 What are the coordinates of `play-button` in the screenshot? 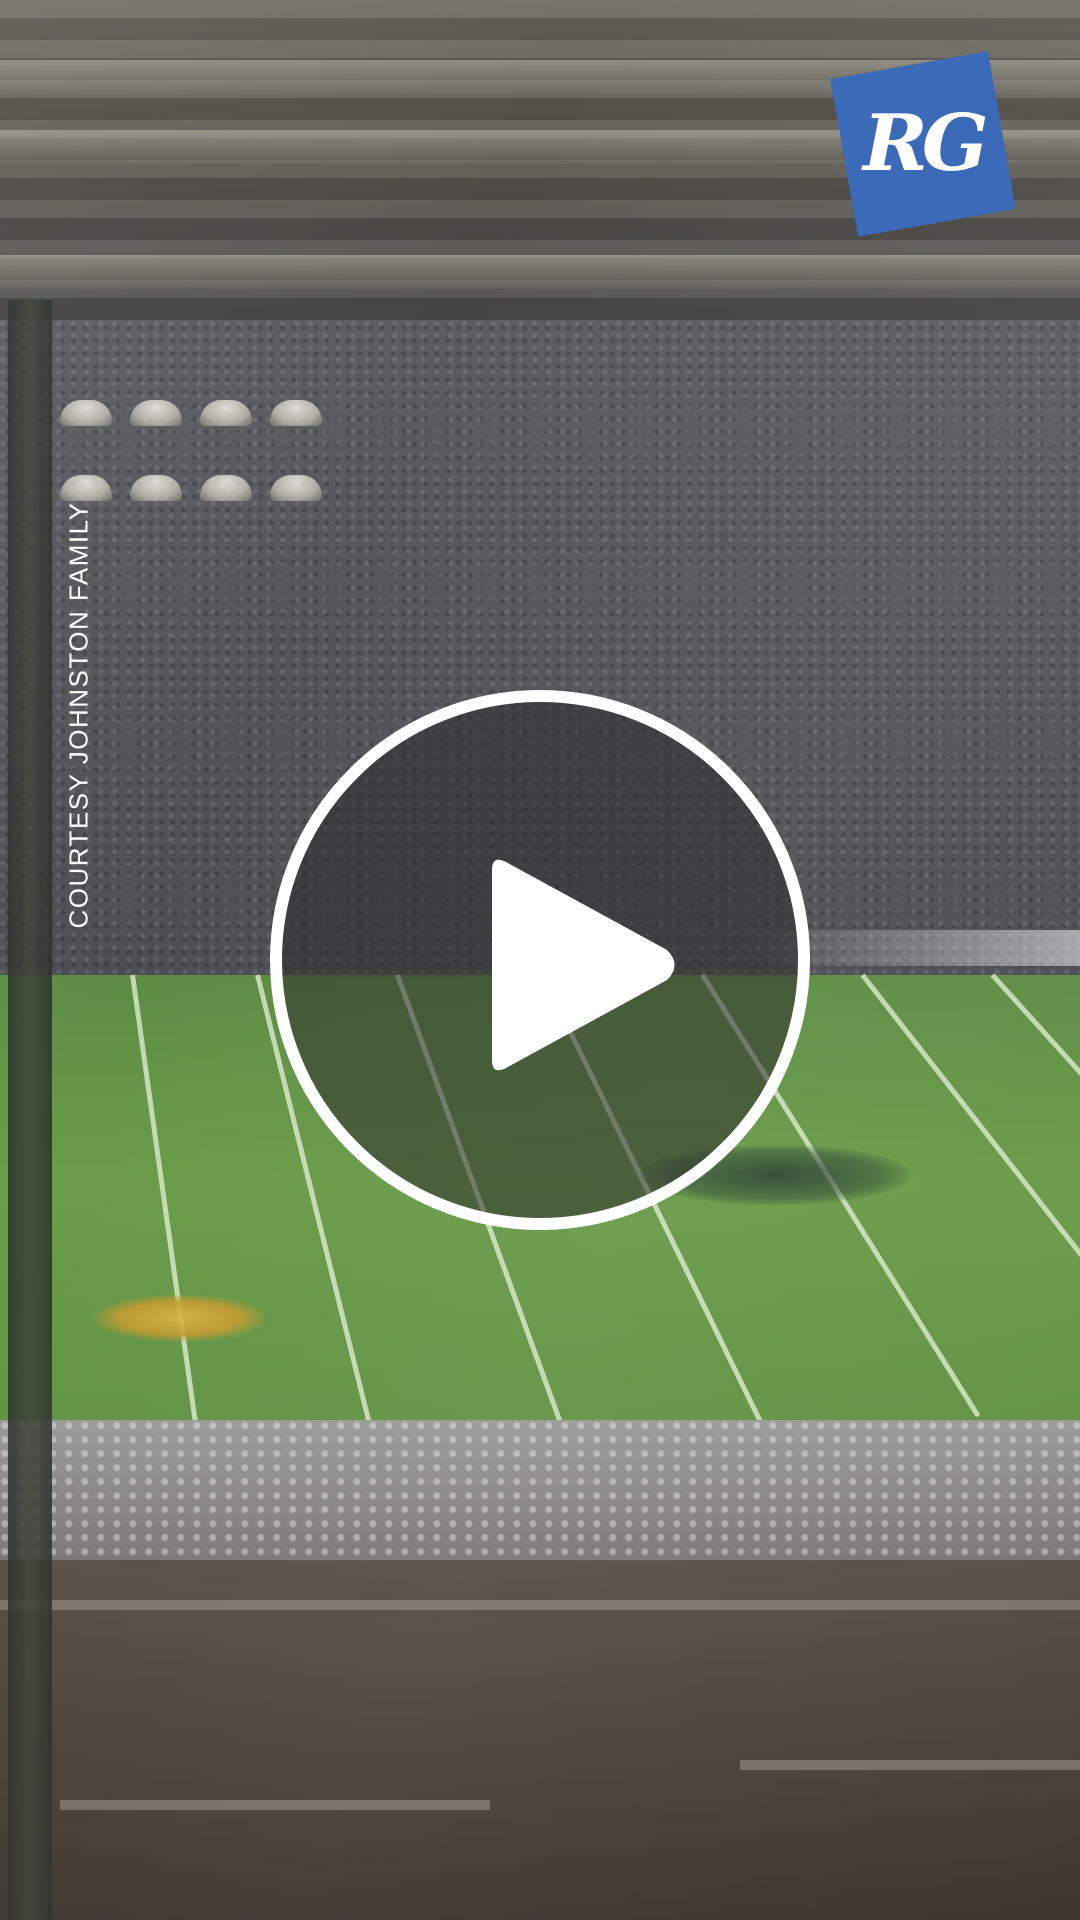 It's located at (540, 960).